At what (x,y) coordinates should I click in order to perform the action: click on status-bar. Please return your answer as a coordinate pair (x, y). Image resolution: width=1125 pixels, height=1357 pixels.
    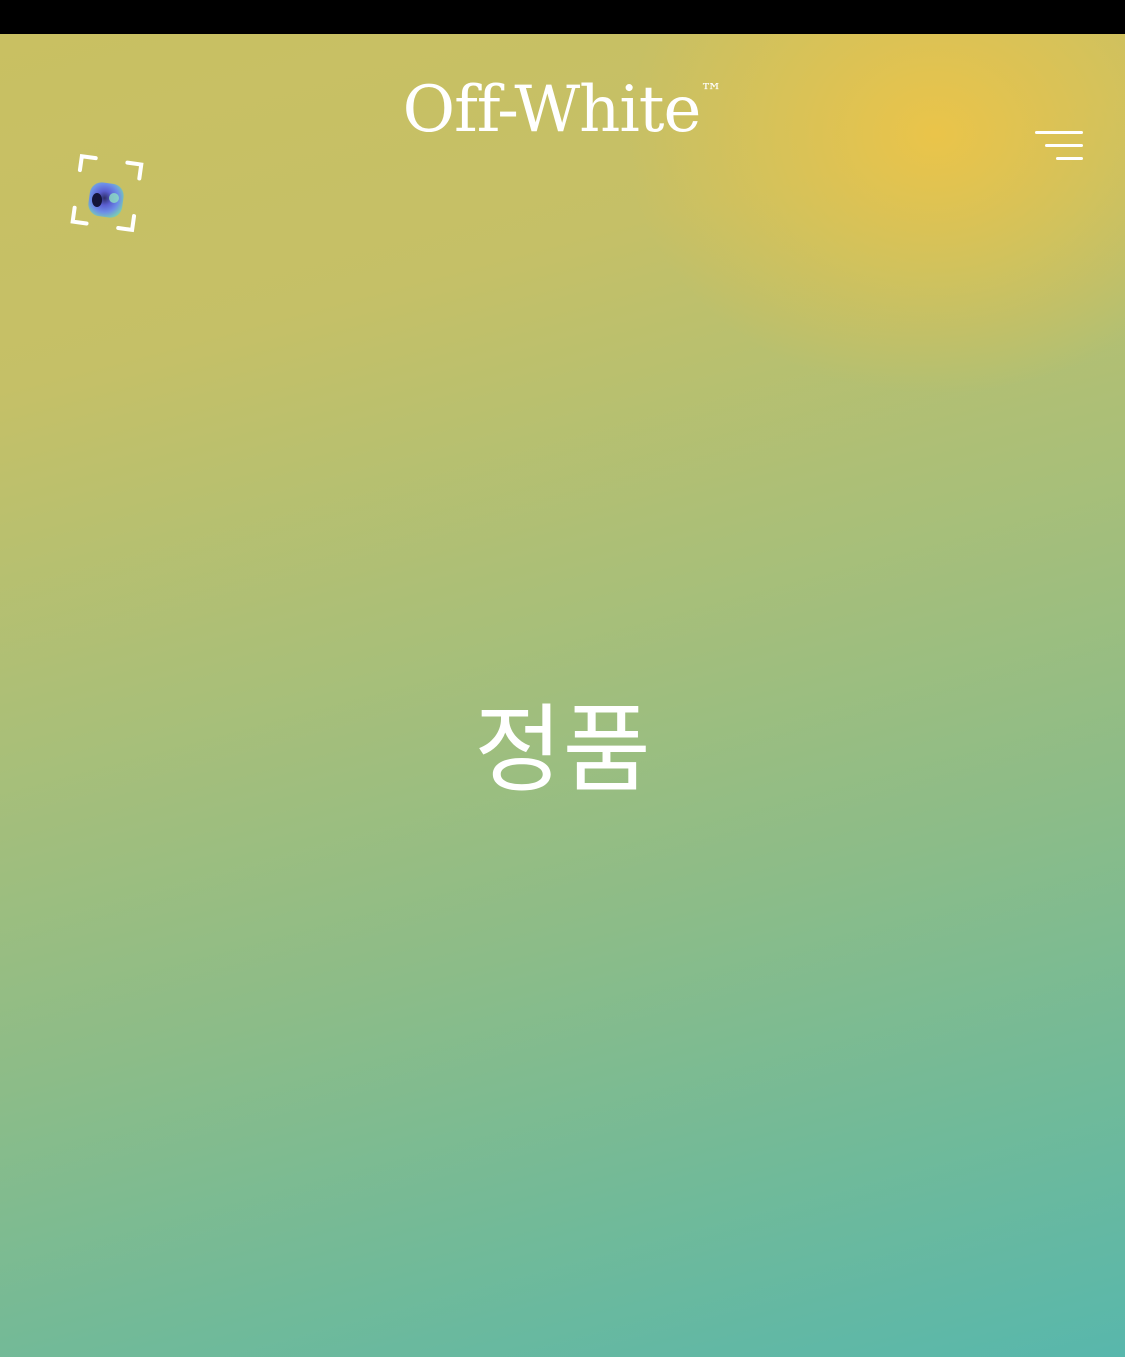
    Looking at the image, I should click on (562, 17).